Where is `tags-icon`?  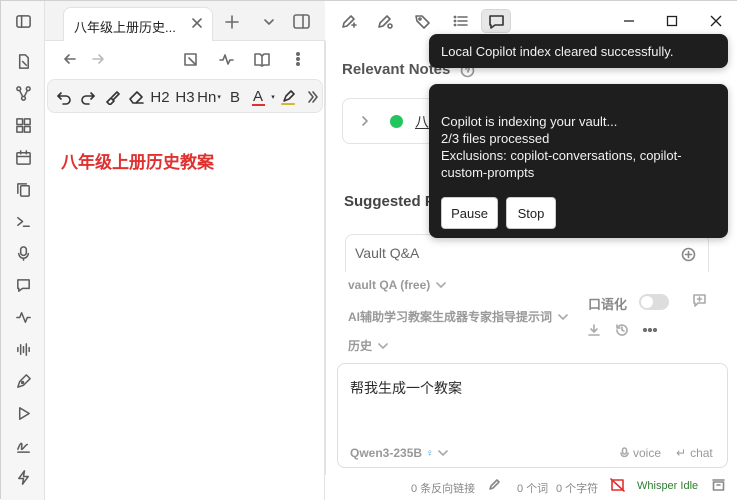
tags-icon is located at coordinates (422, 21).